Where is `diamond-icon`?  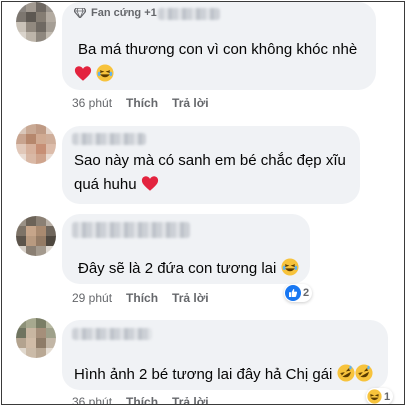 diamond-icon is located at coordinates (80, 13).